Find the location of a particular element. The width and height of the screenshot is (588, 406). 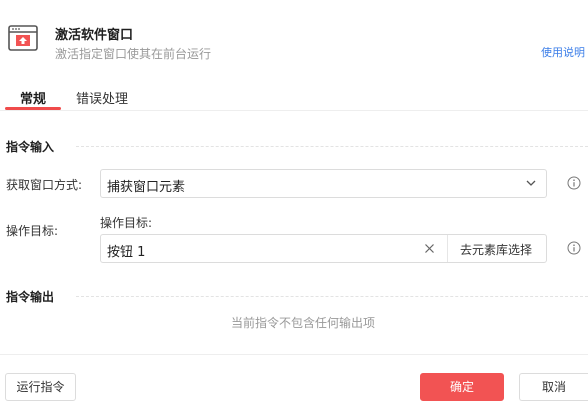

window-method-label: 获取窗口方式: is located at coordinates (44, 185).